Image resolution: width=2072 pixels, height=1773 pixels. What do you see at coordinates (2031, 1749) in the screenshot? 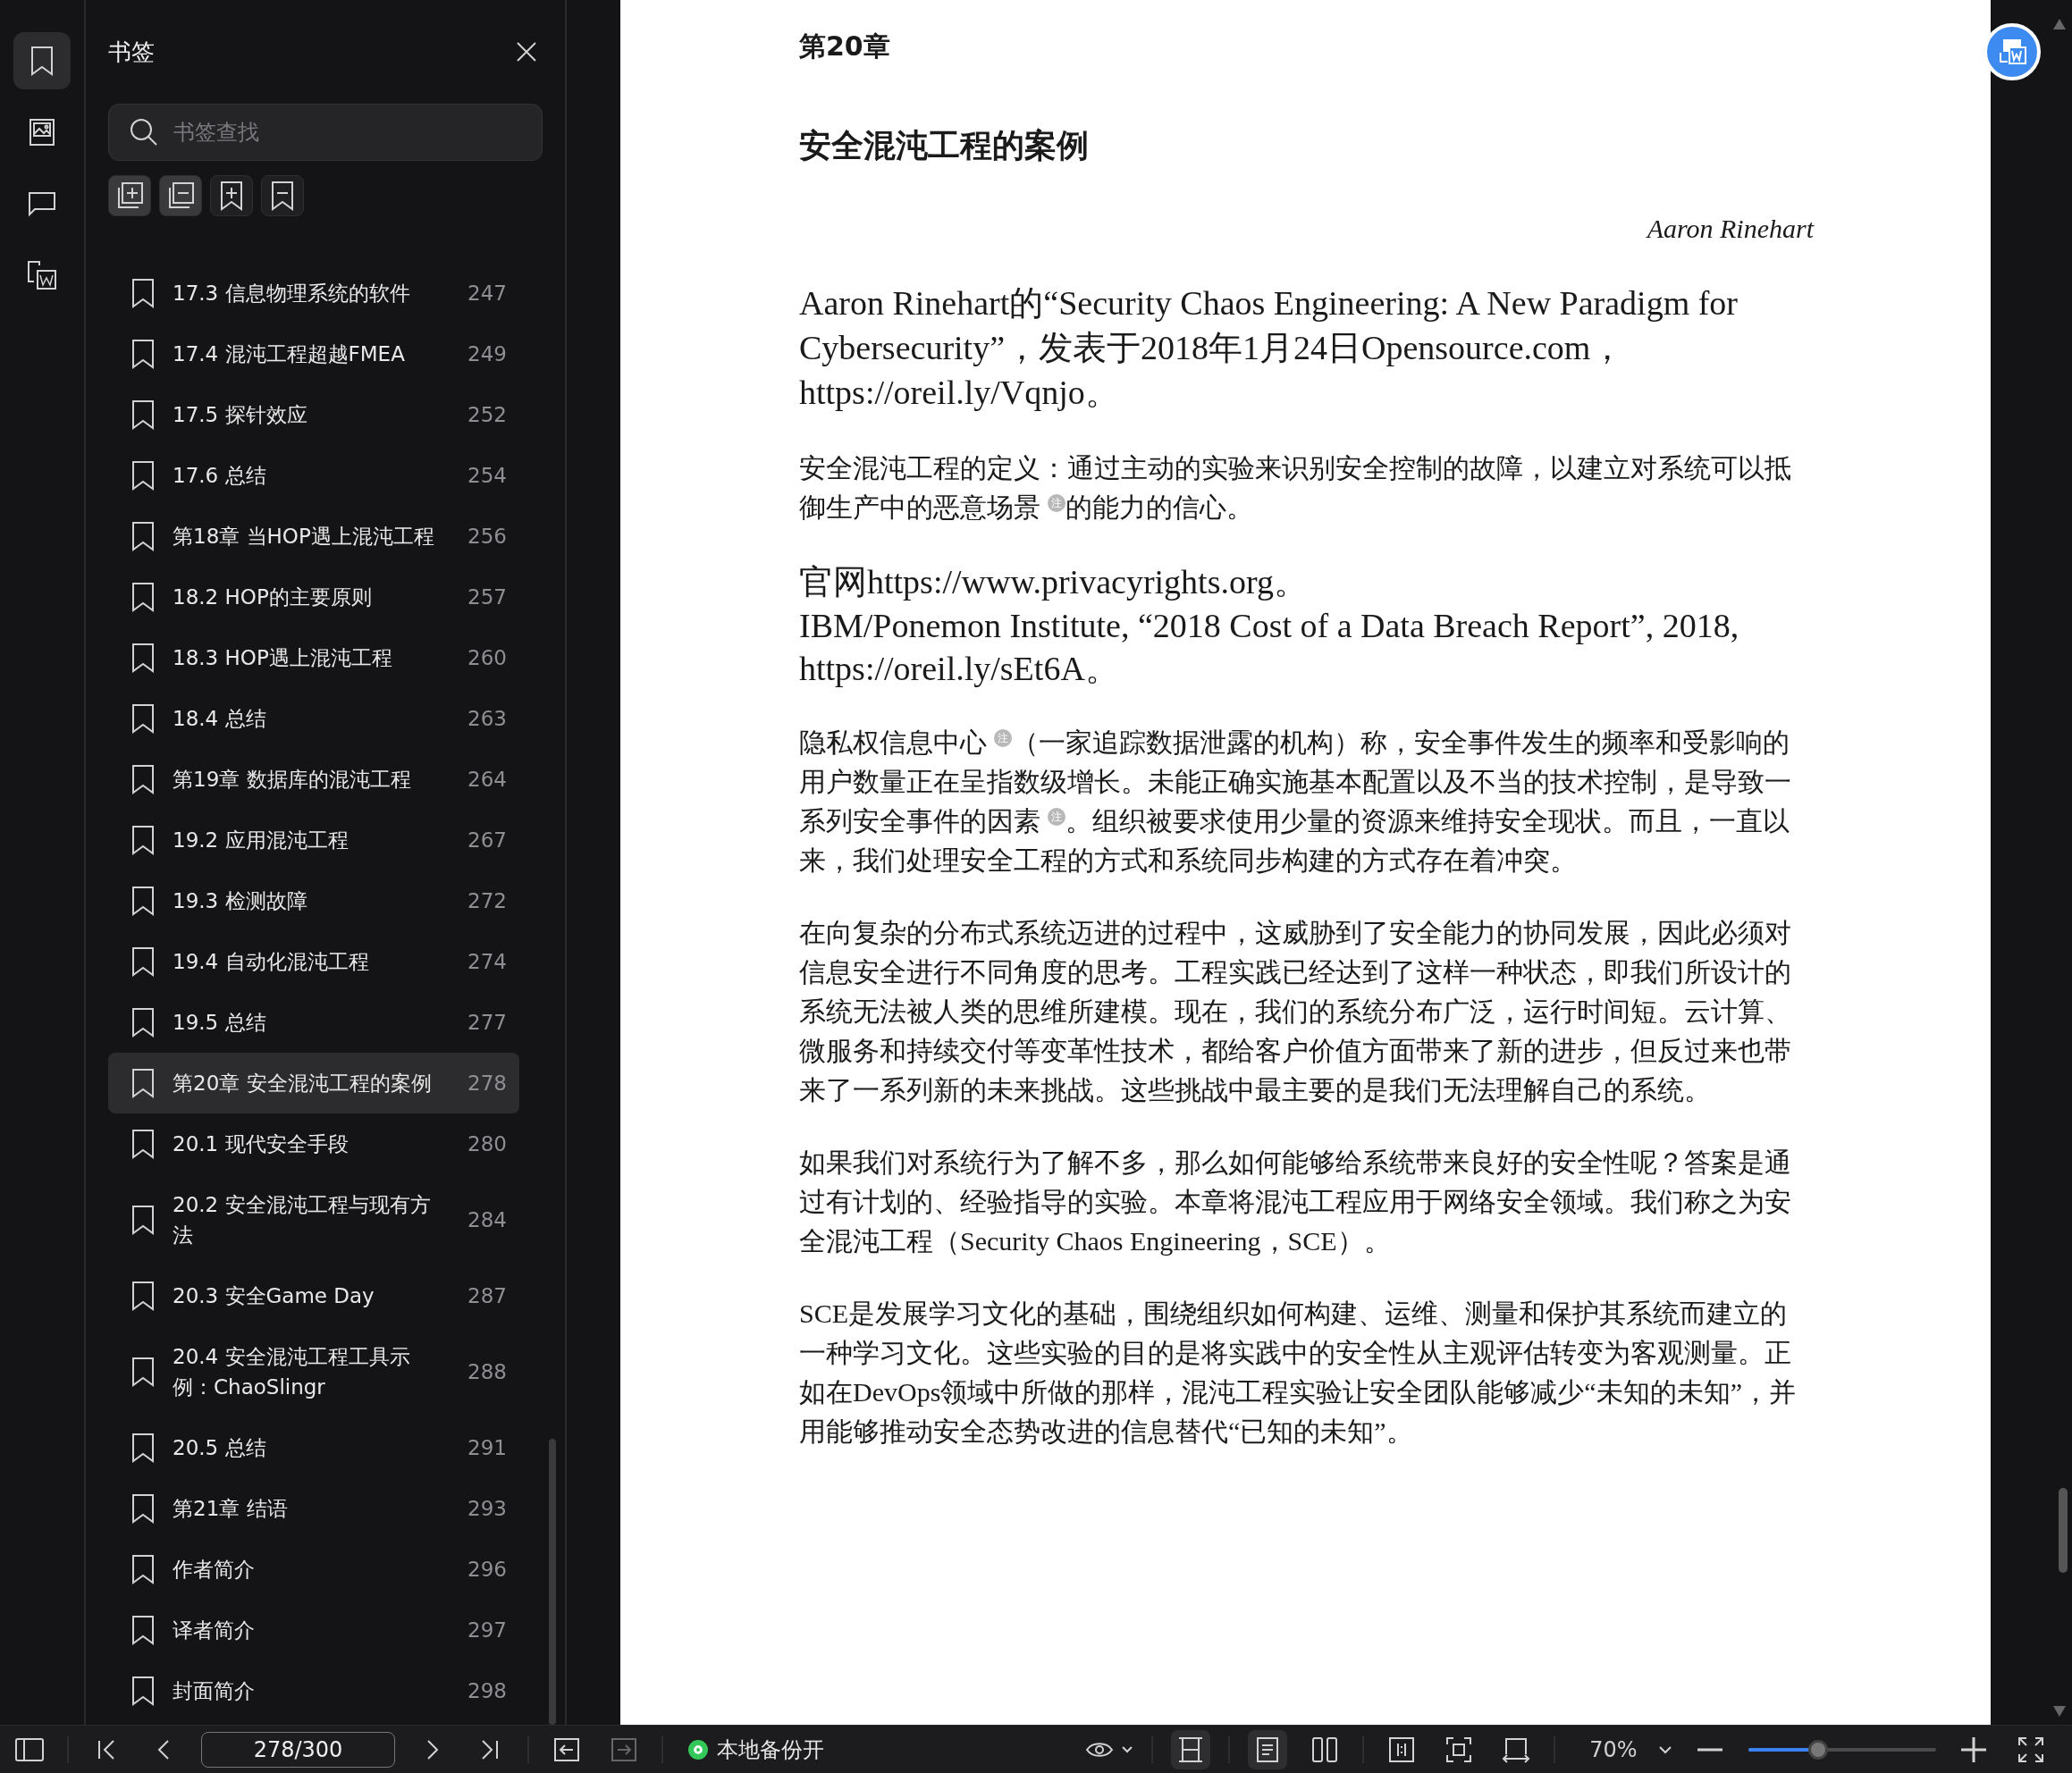
I see `fullscreen-icon` at bounding box center [2031, 1749].